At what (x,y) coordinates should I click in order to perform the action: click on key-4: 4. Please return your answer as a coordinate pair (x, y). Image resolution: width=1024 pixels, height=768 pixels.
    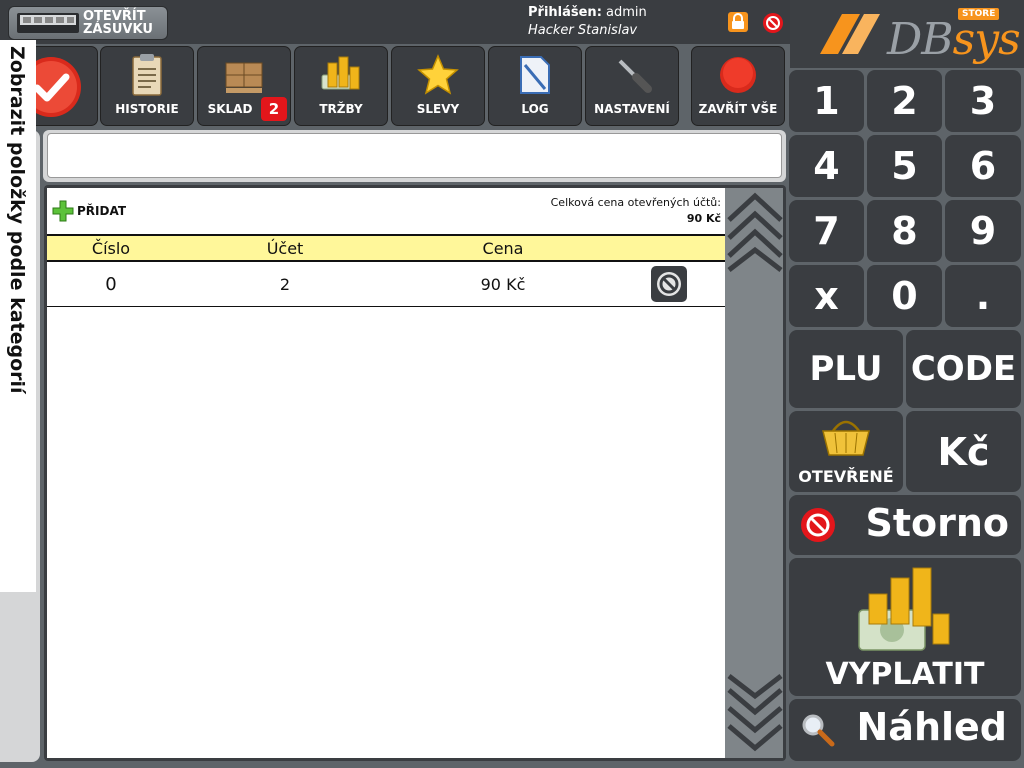
    Looking at the image, I should click on (826, 166).